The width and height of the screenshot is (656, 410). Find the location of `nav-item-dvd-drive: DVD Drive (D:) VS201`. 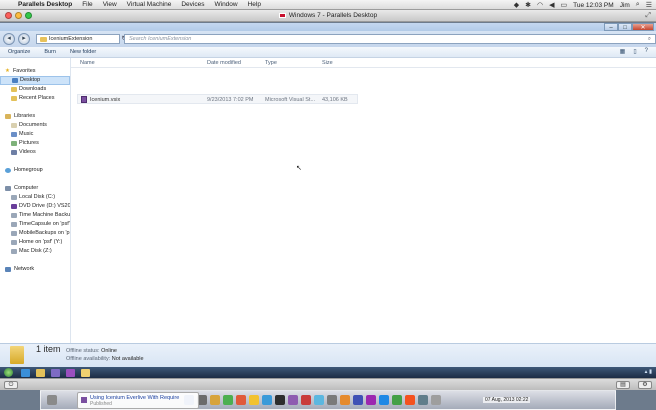

nav-item-dvd-drive: DVD Drive (D:) VS201 is located at coordinates (35, 206).